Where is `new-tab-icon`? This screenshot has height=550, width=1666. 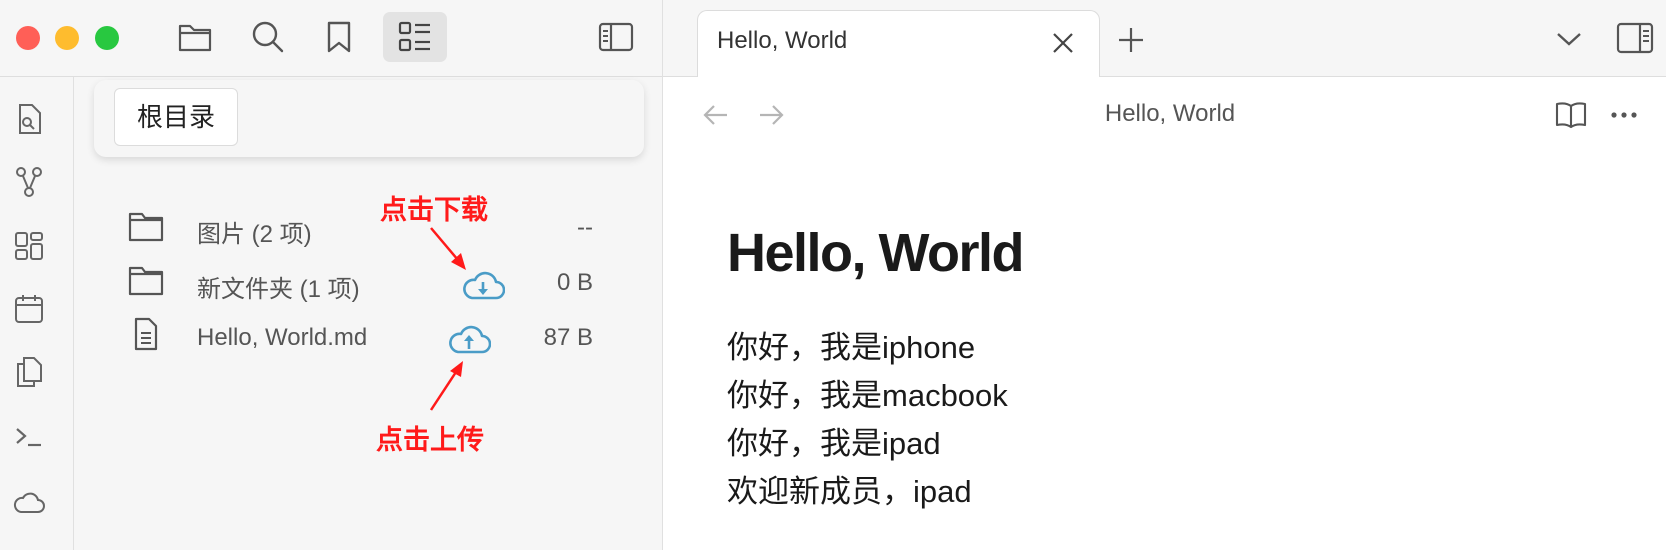
new-tab-icon is located at coordinates (1131, 40).